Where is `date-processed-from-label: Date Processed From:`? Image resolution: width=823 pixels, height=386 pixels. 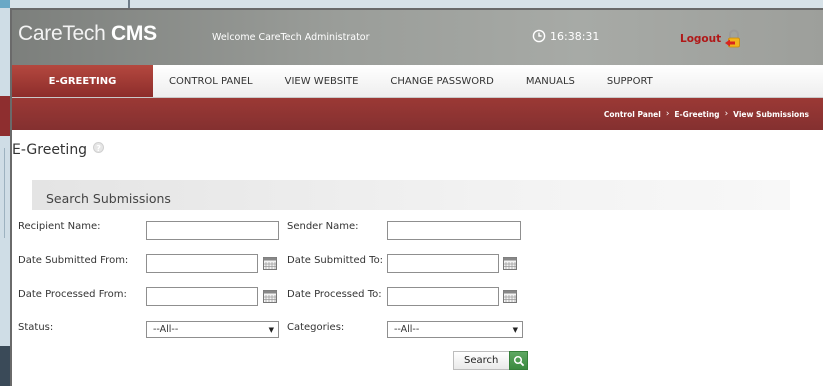
date-processed-from-label: Date Processed From: is located at coordinates (72, 294).